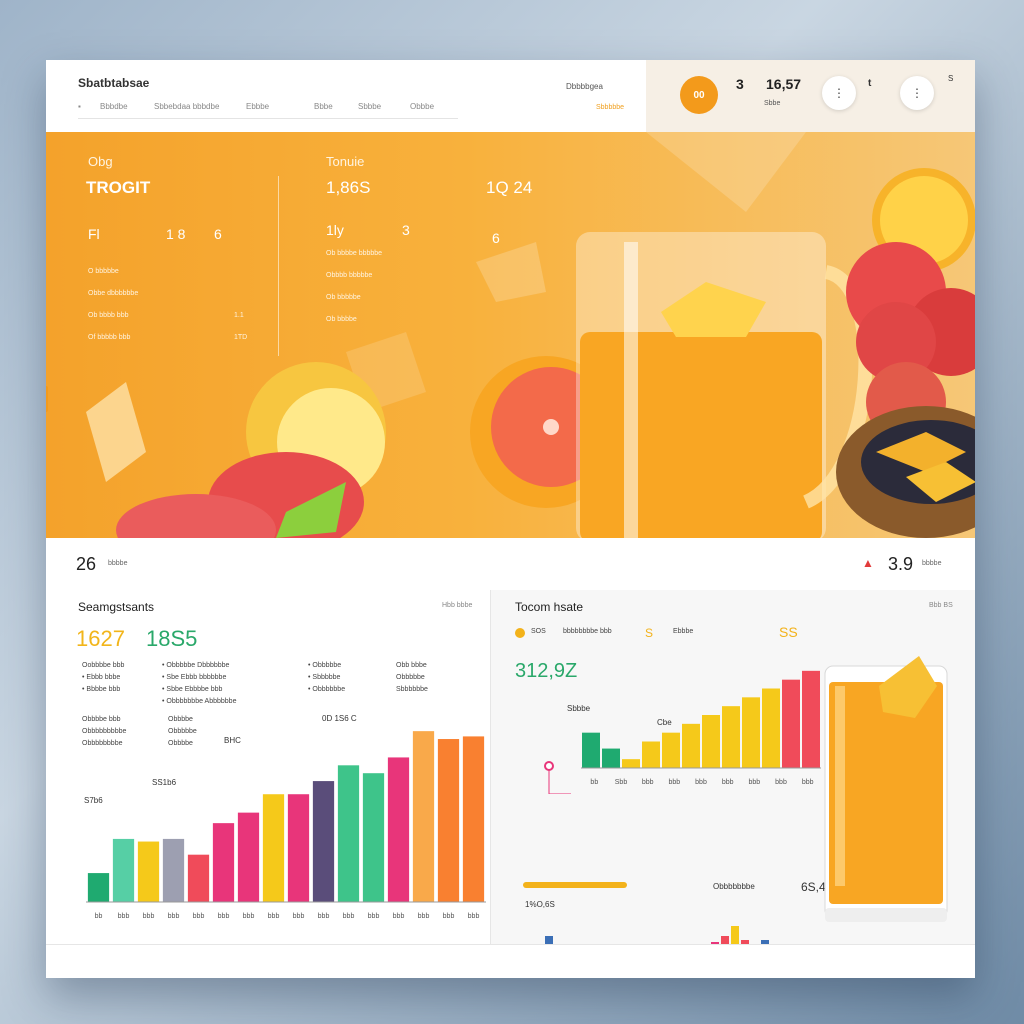 Image resolution: width=1024 pixels, height=1024 pixels. Describe the element at coordinates (79, 106) in the screenshot. I see `nav-item-menu-icon: ▪` at that location.